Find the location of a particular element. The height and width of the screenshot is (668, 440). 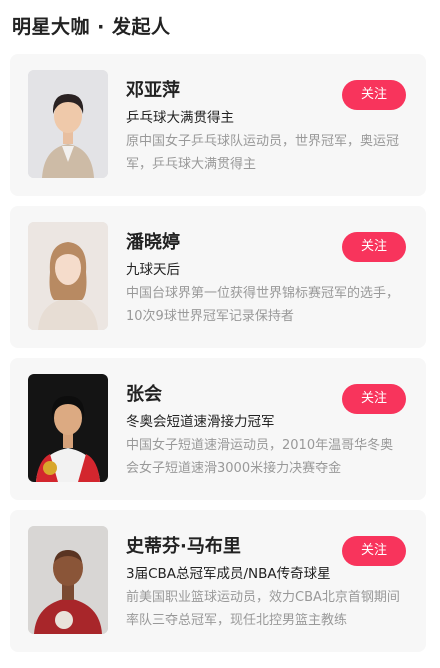

person-name: 张会 is located at coordinates (144, 394).